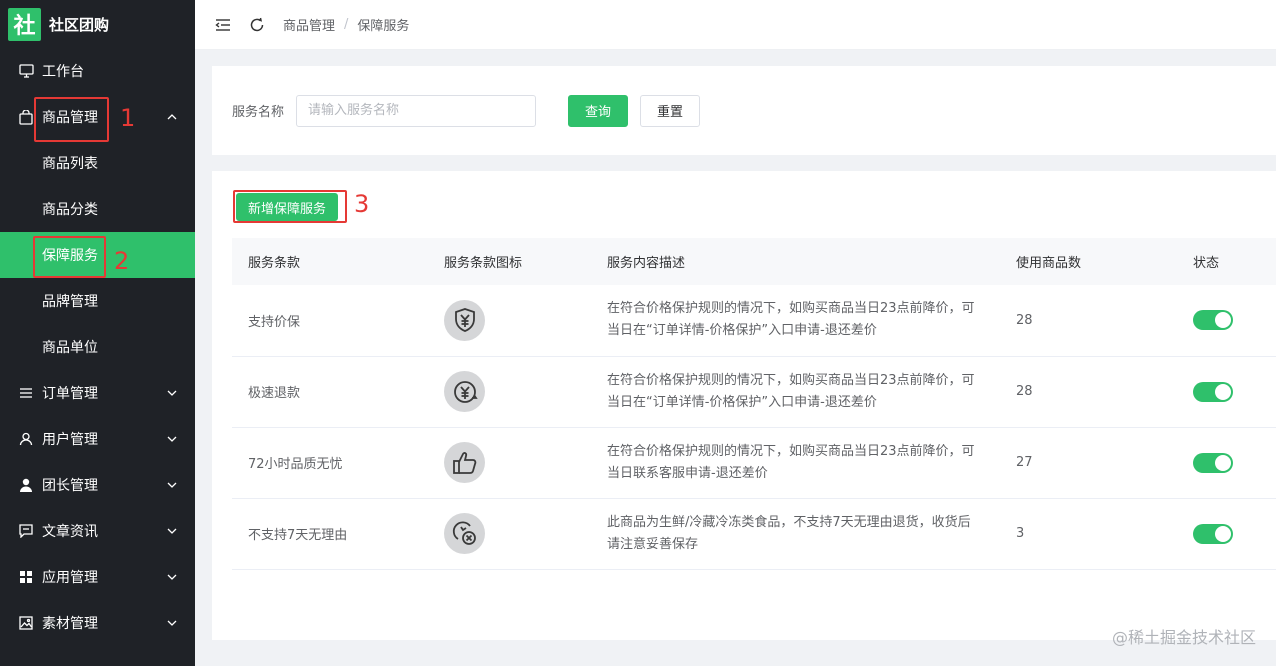 The width and height of the screenshot is (1276, 666). Describe the element at coordinates (464, 533) in the screenshot. I see `no-return-icon` at that location.